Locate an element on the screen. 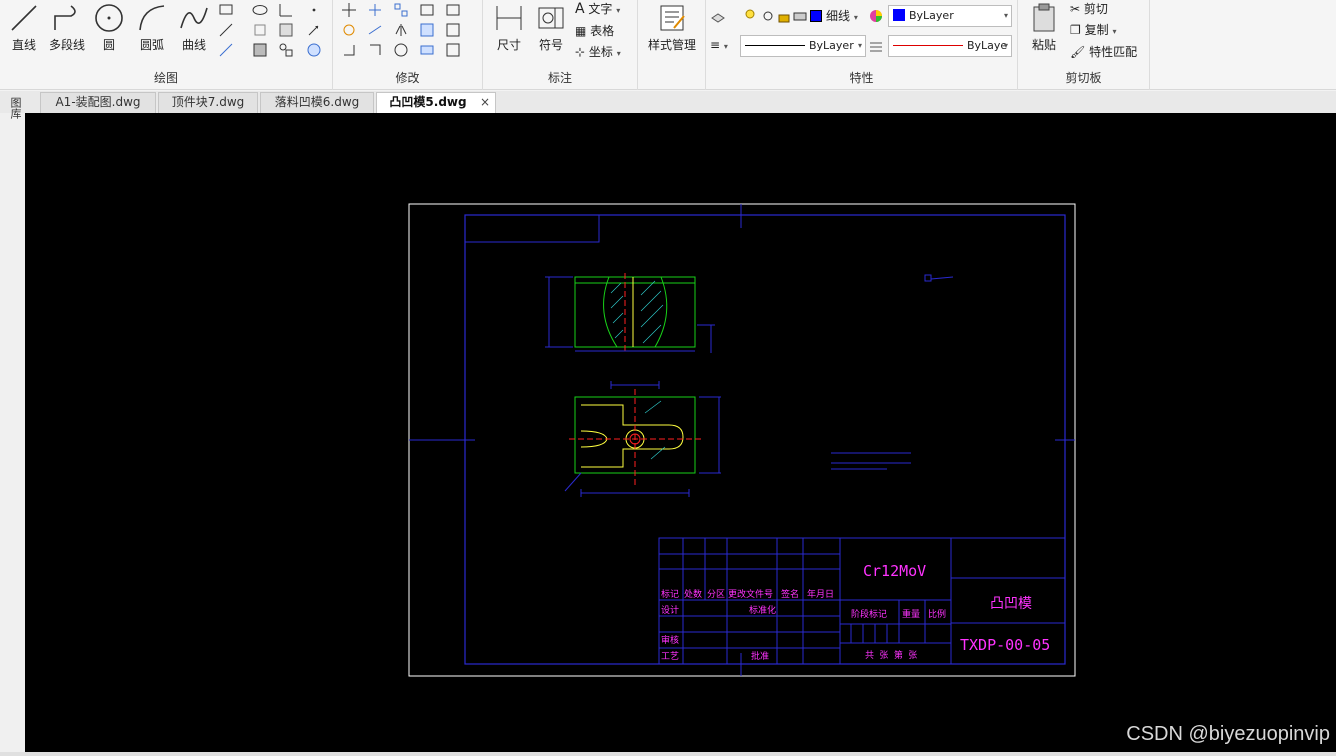  polyline-button: 多段线 is located at coordinates (67, 27).